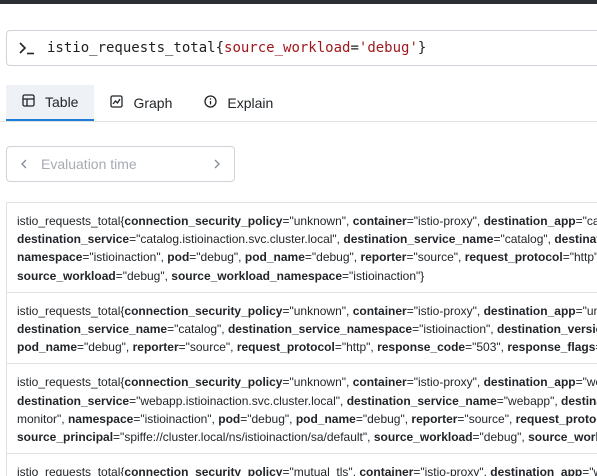 The width and height of the screenshot is (597, 476). What do you see at coordinates (27, 48) in the screenshot?
I see `terminal-prompt-icon` at bounding box center [27, 48].